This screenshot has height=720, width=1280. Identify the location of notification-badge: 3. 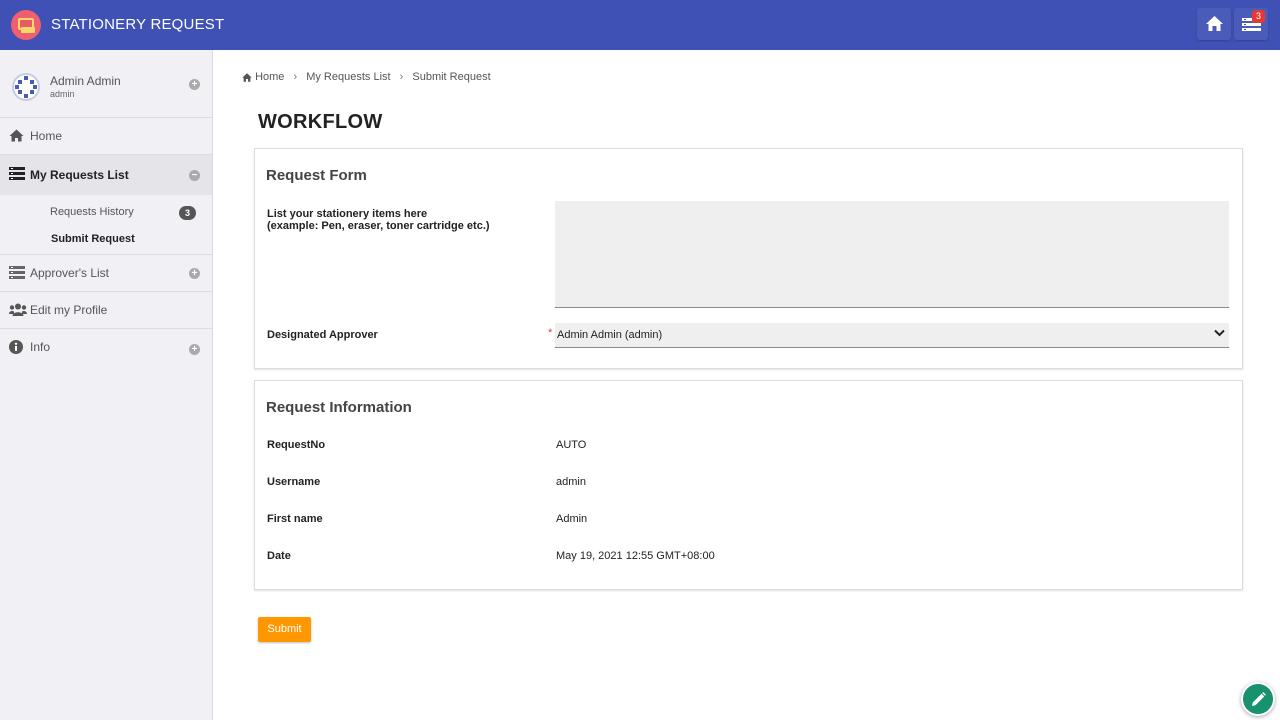
(1258, 16).